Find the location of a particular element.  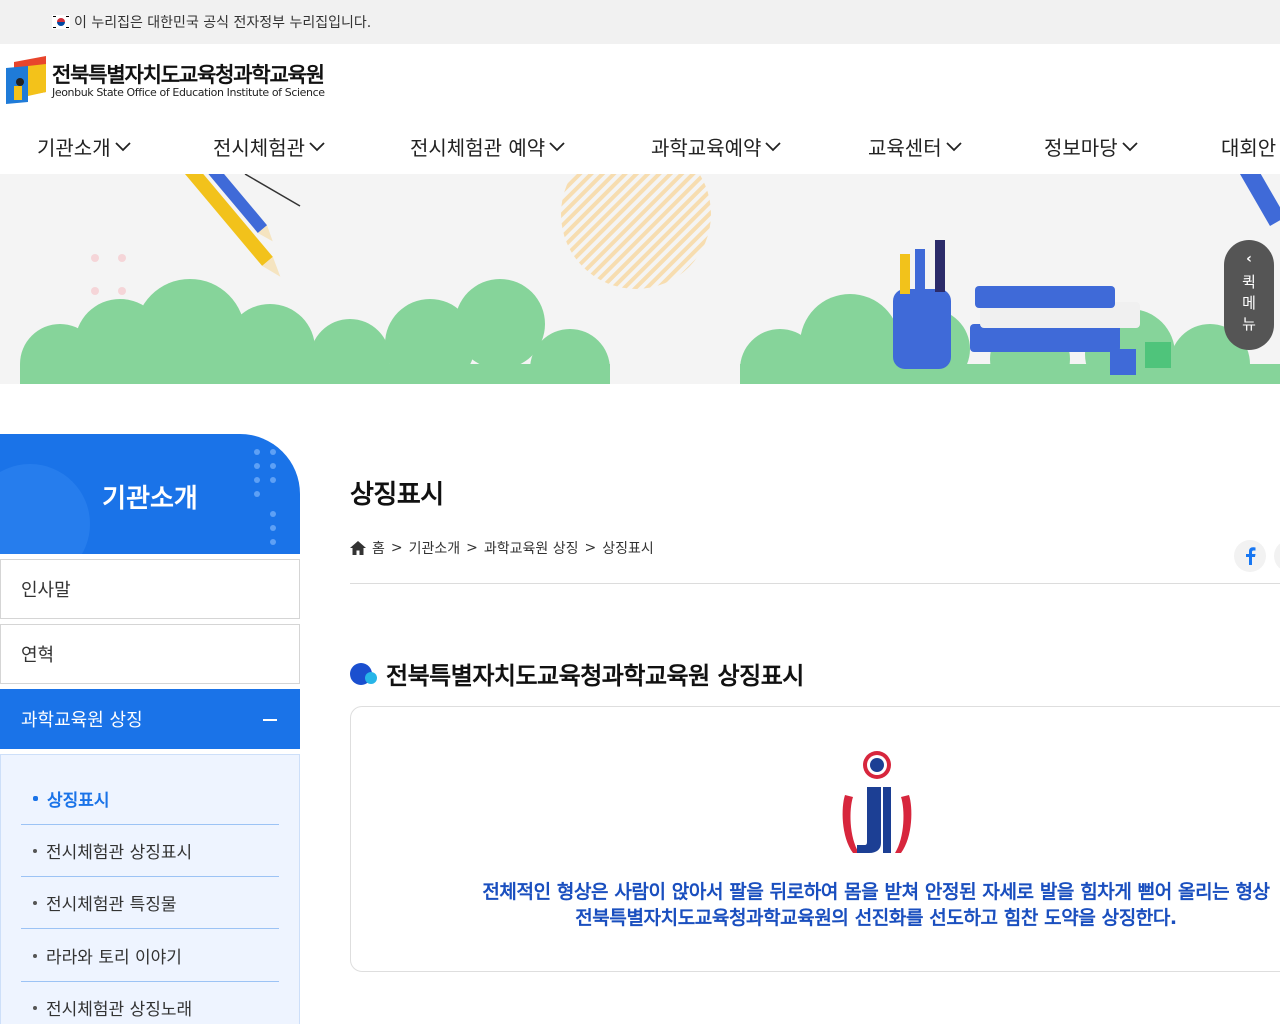

lnb-item-greeting: 인사말 is located at coordinates (150, 589).